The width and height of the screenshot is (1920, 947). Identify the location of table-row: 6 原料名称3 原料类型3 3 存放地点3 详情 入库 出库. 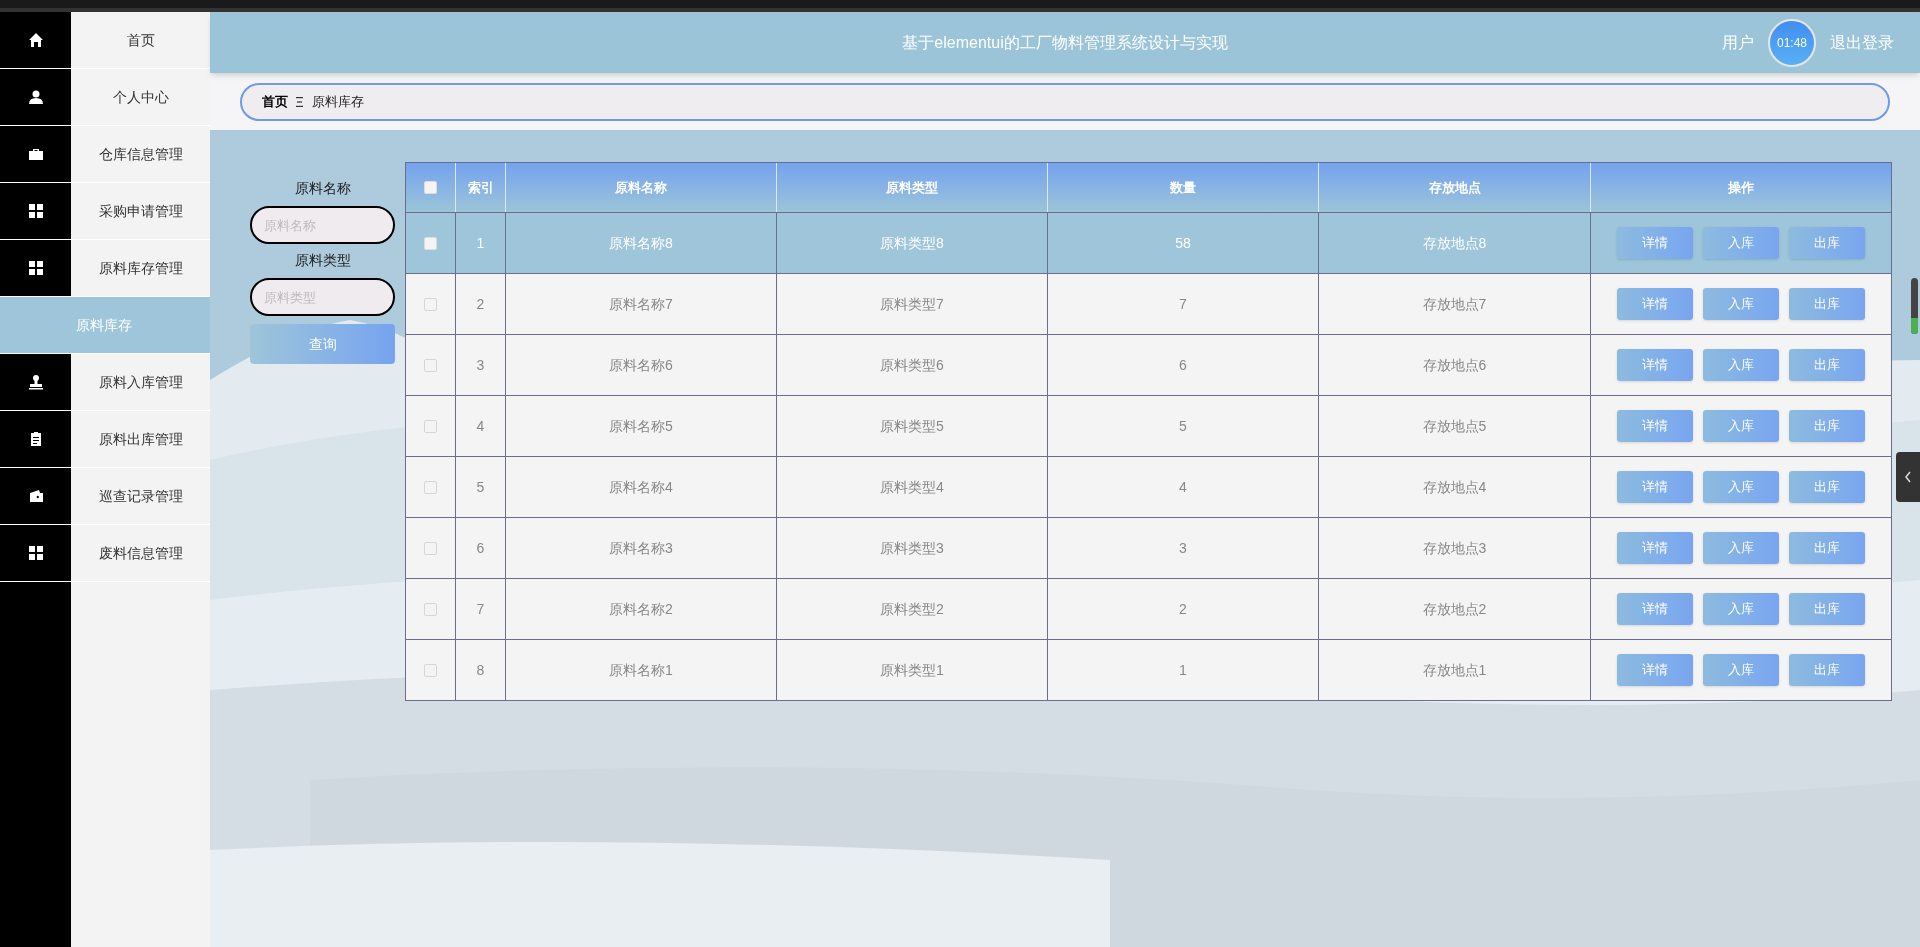
(1148, 547).